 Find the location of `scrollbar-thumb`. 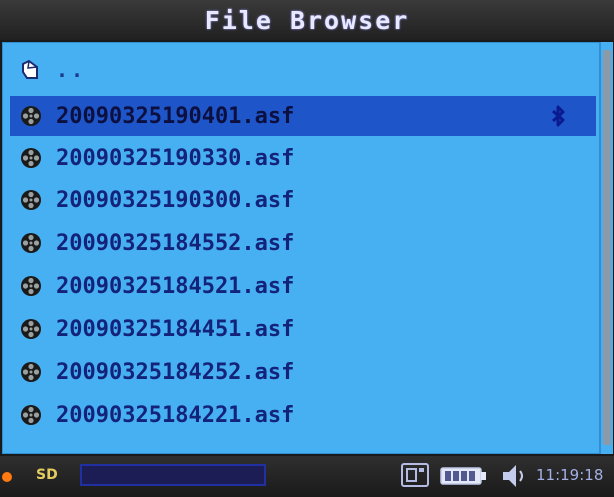

scrollbar-thumb is located at coordinates (607, 247).